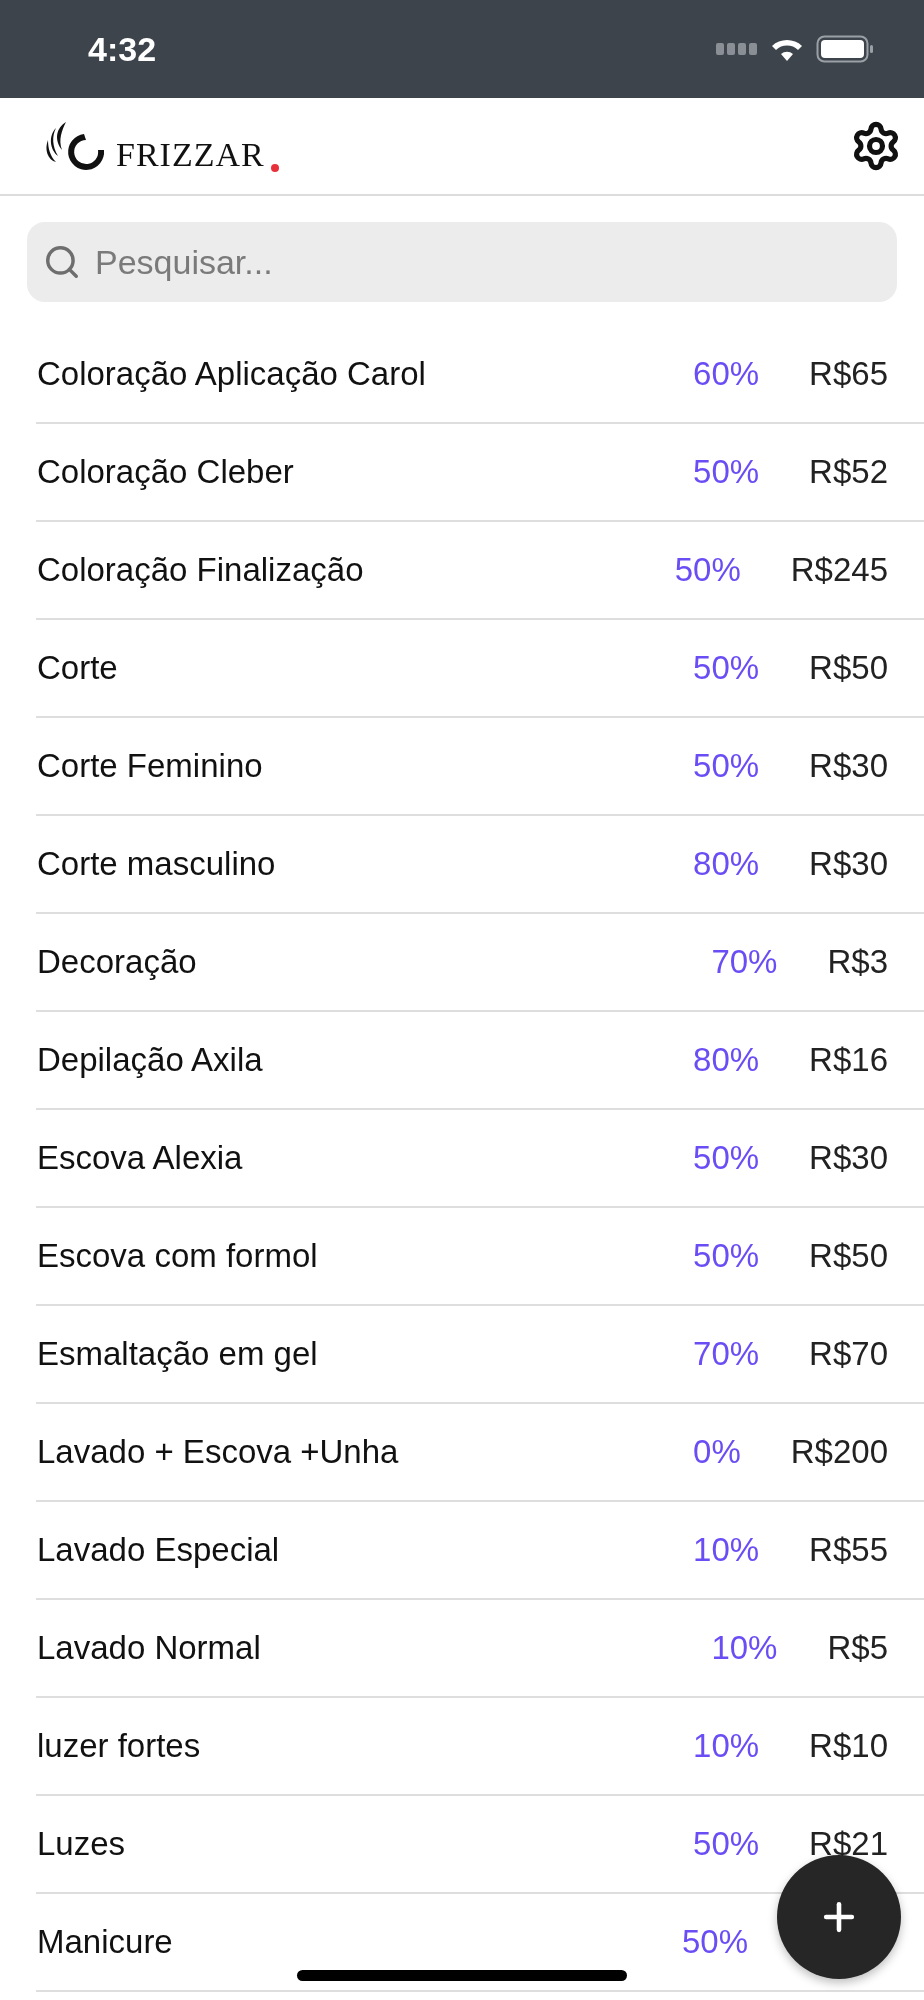 The width and height of the screenshot is (924, 2000). I want to click on commission-percent: 0%, so click(717, 1452).